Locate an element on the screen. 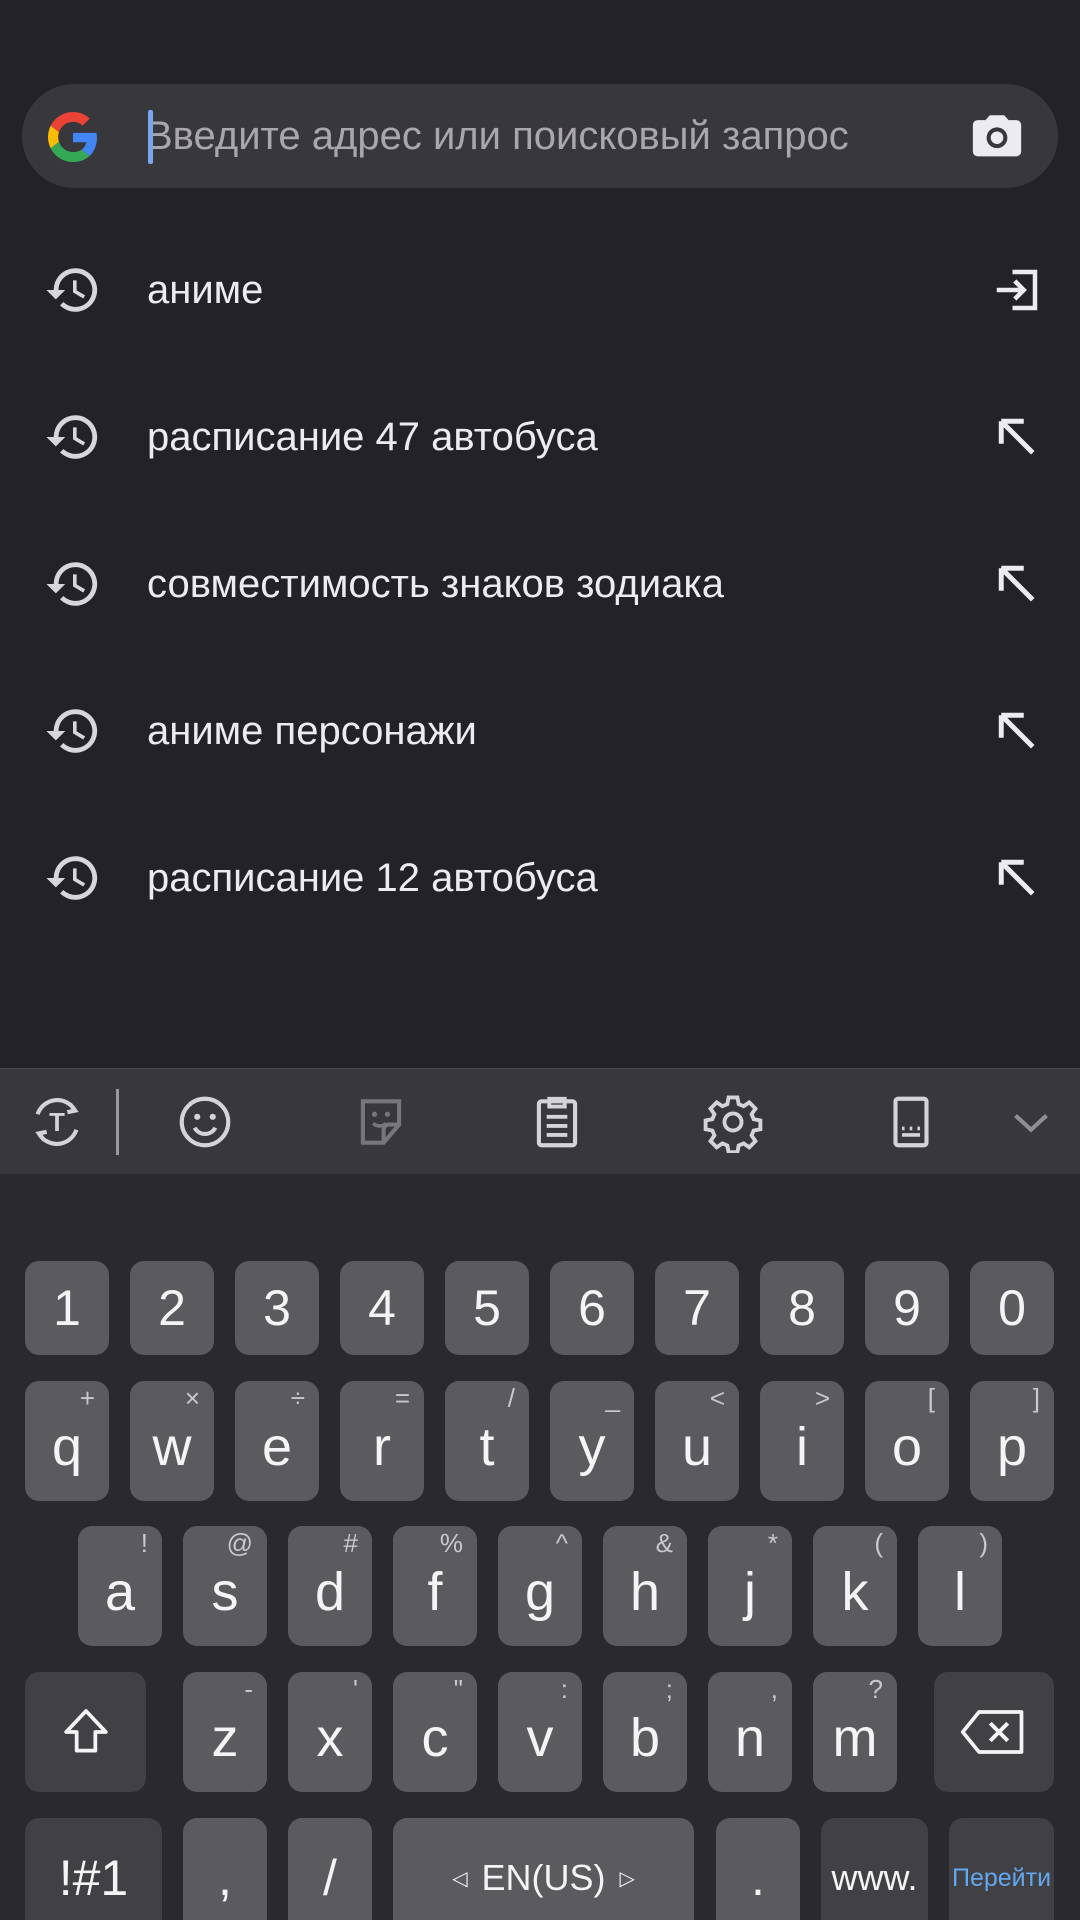  key-n: ,n is located at coordinates (750, 1732).